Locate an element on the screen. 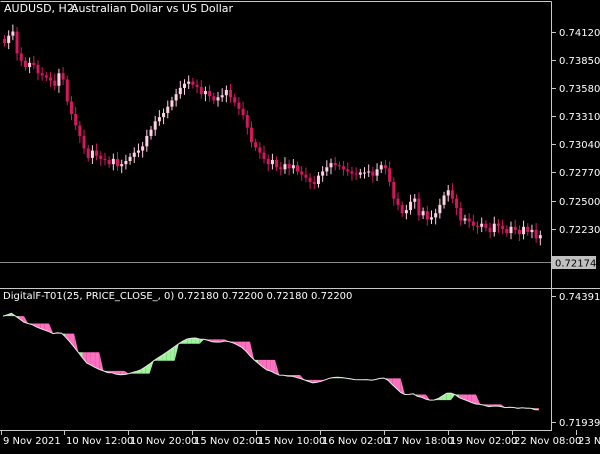 The width and height of the screenshot is (600, 454). price-tick-label: 0.74120 is located at coordinates (579, 33).